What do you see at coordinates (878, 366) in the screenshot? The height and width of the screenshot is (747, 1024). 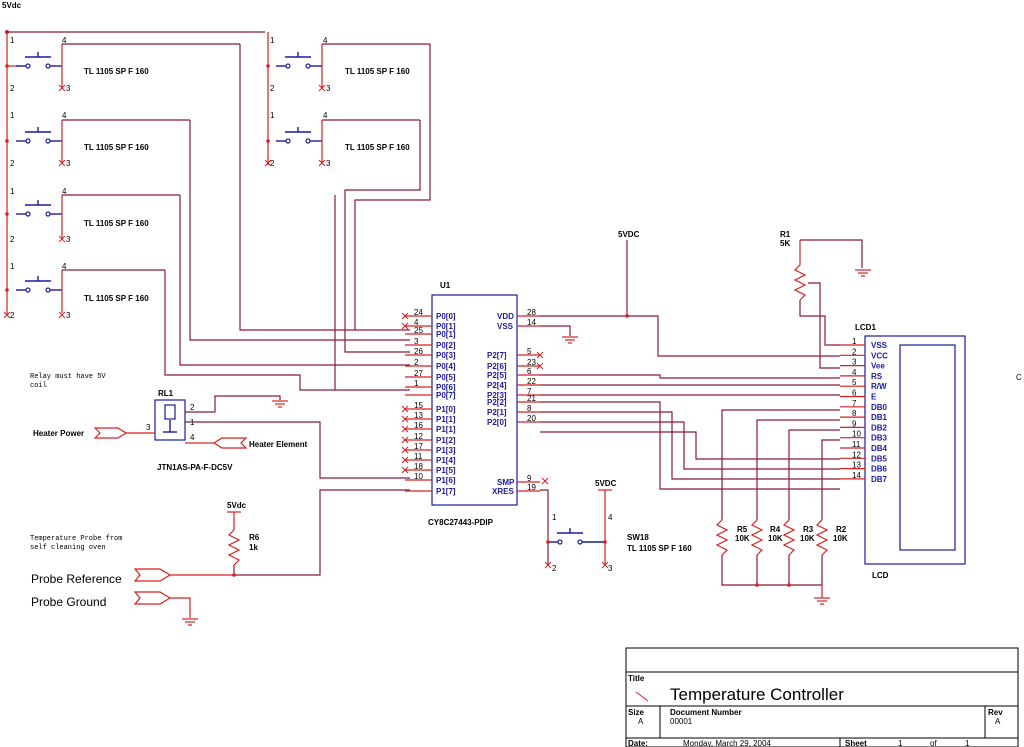 I see `lcd-pin-name: Vee` at bounding box center [878, 366].